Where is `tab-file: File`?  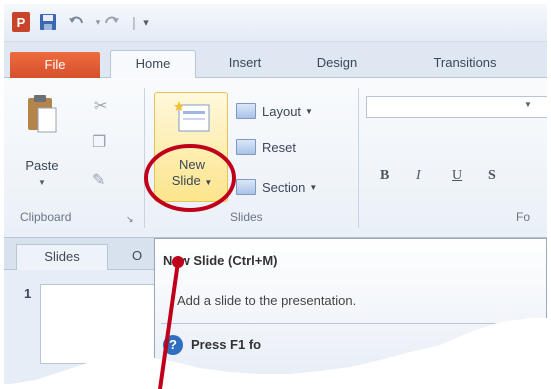
tab-file: File is located at coordinates (55, 65).